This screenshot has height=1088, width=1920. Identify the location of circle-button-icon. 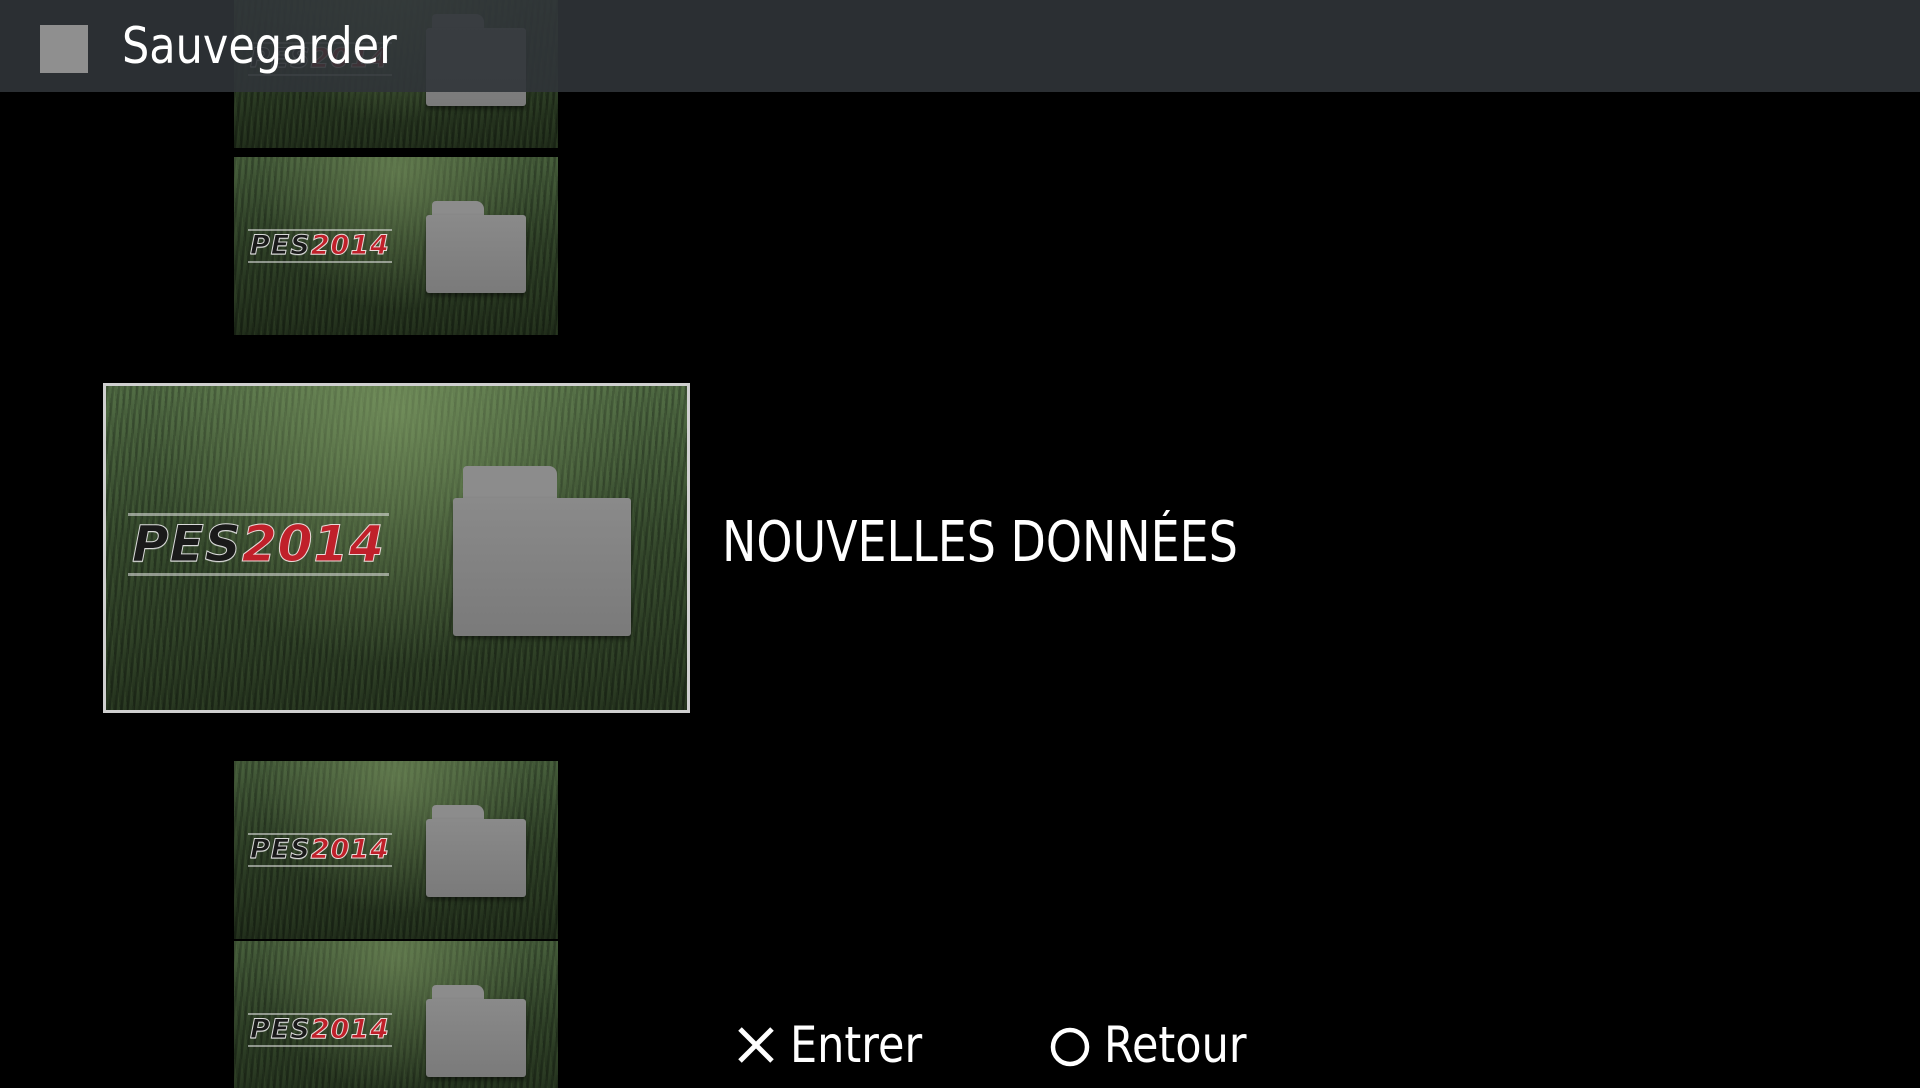
(1070, 1047).